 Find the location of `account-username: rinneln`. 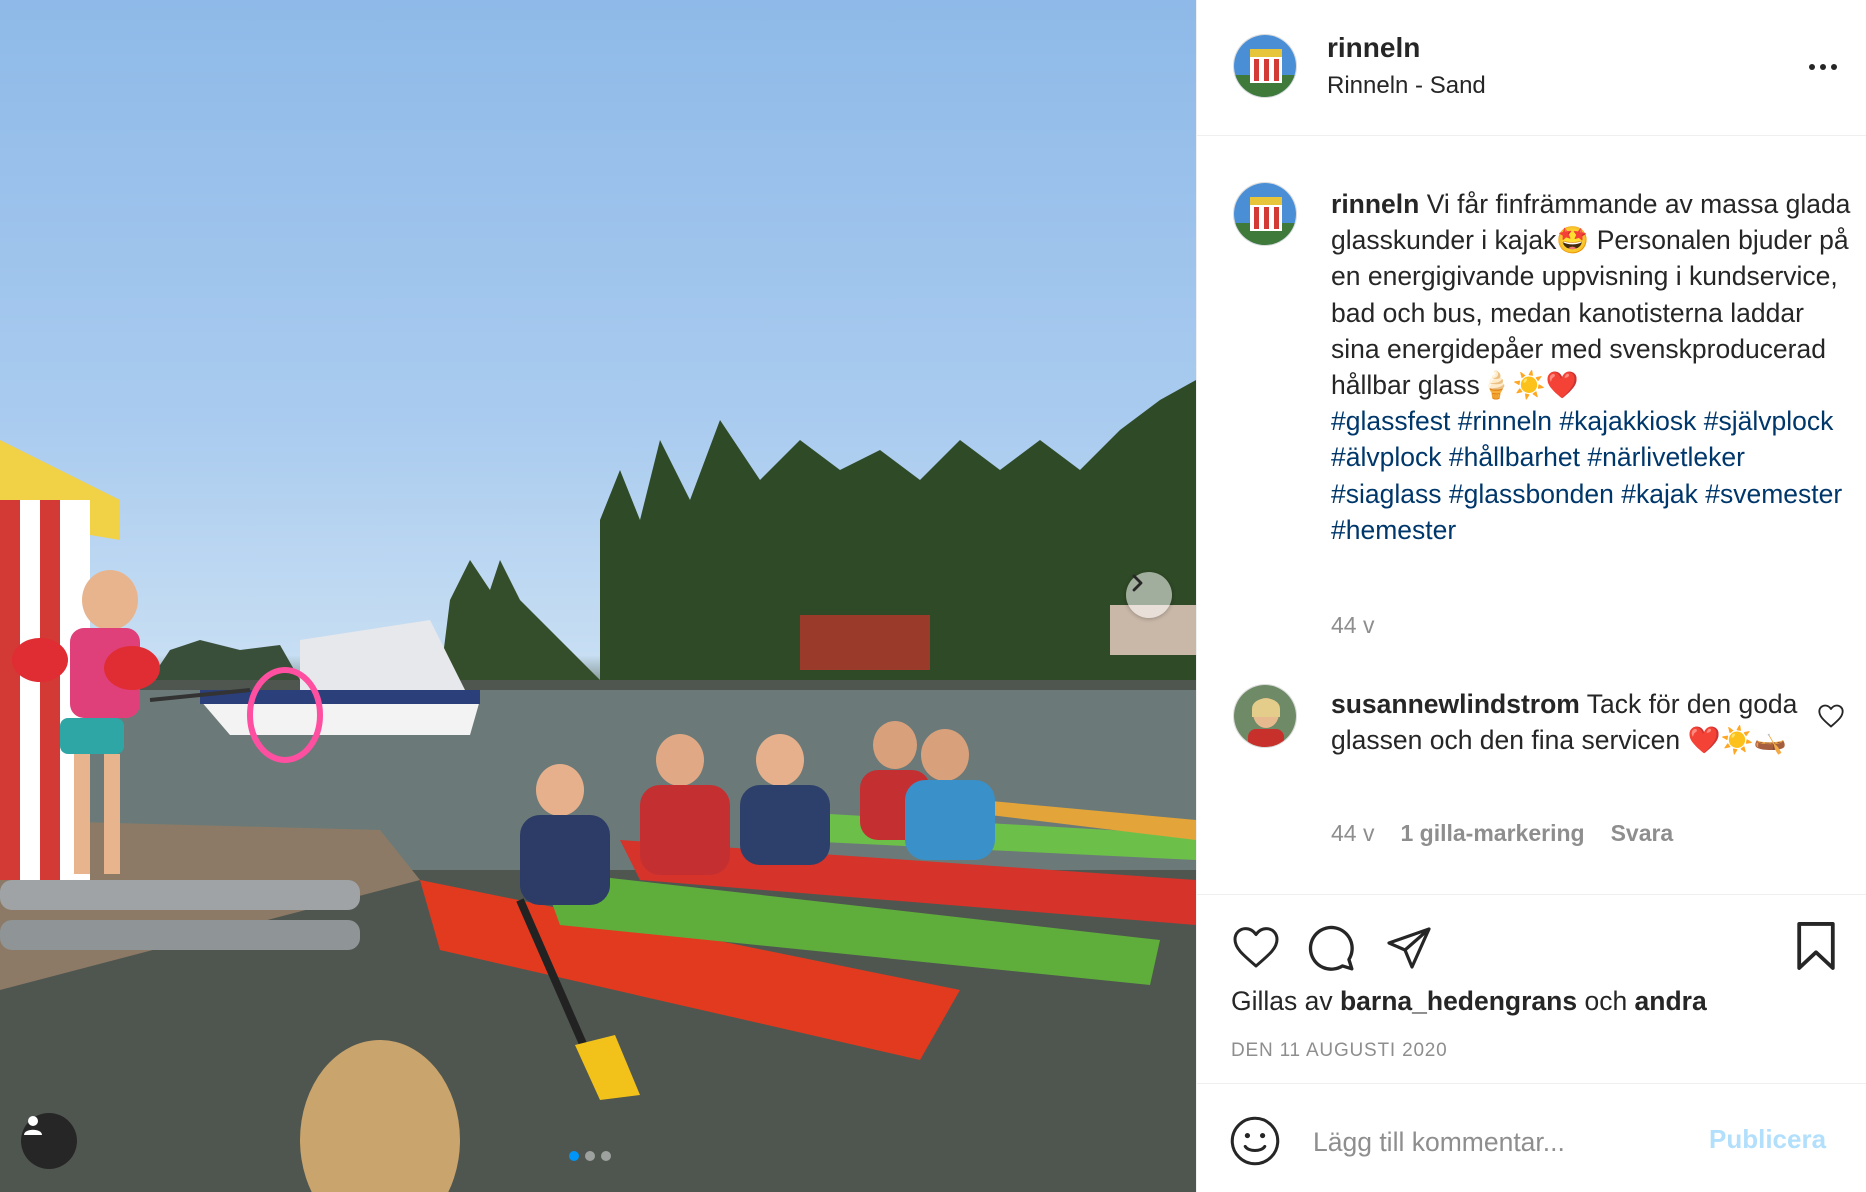

account-username: rinneln is located at coordinates (1373, 48).